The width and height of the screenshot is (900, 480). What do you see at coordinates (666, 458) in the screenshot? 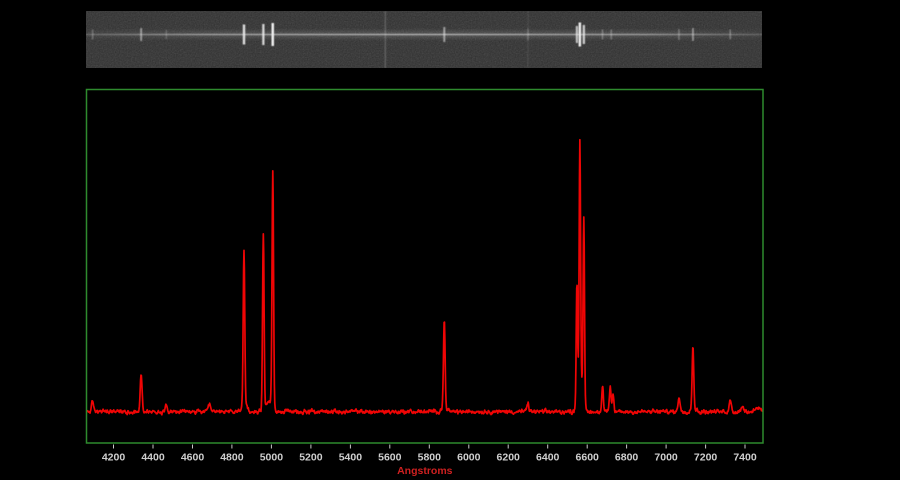
I see `x-axis-tick-label: 7000` at bounding box center [666, 458].